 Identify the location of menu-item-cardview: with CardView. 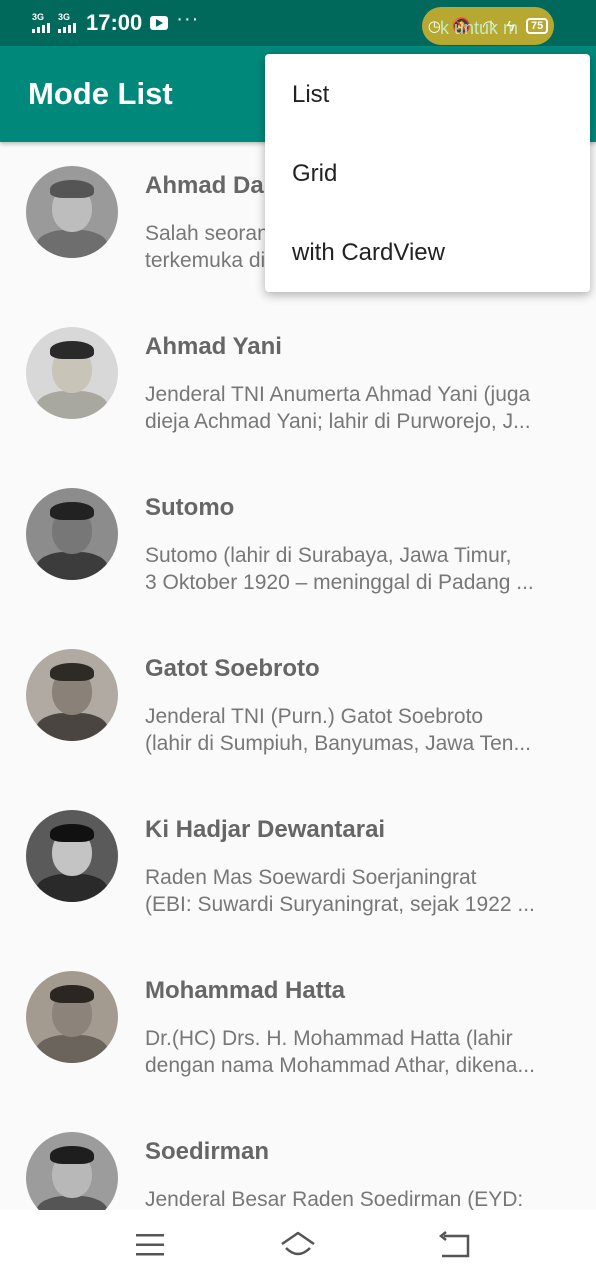
(368, 253).